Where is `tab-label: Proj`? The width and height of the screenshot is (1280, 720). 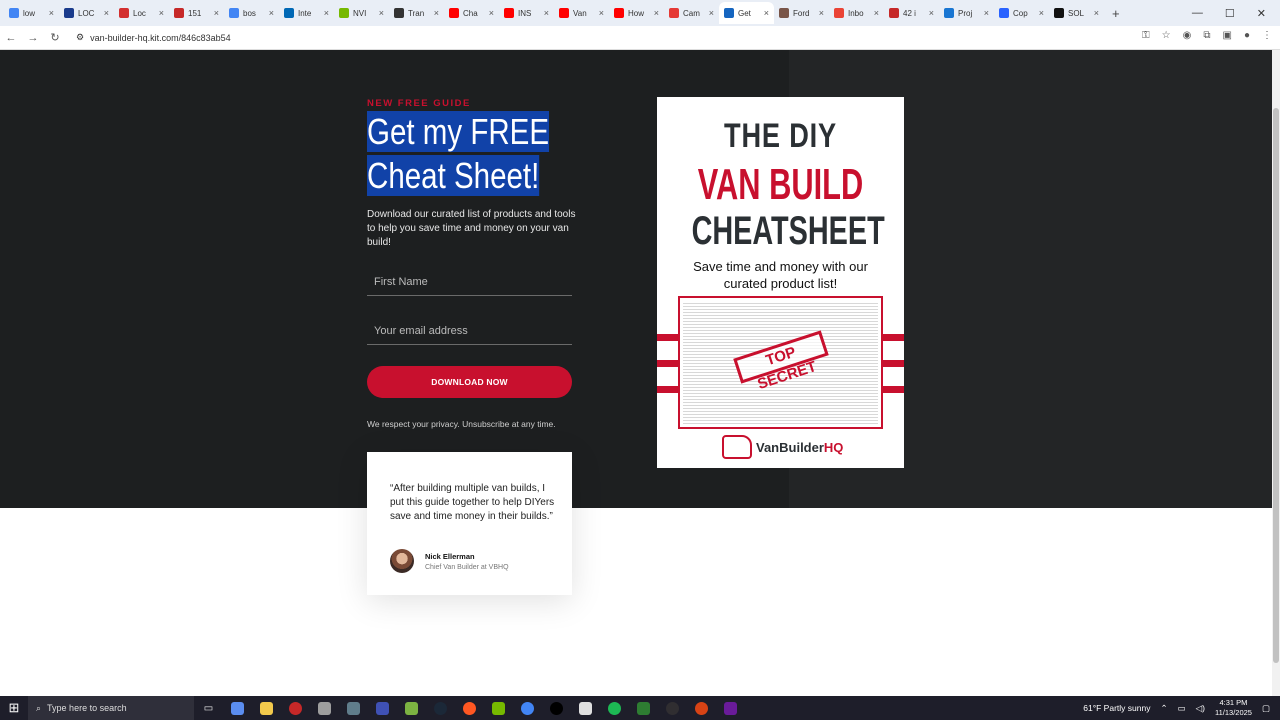
tab-label: Proj is located at coordinates (965, 13).